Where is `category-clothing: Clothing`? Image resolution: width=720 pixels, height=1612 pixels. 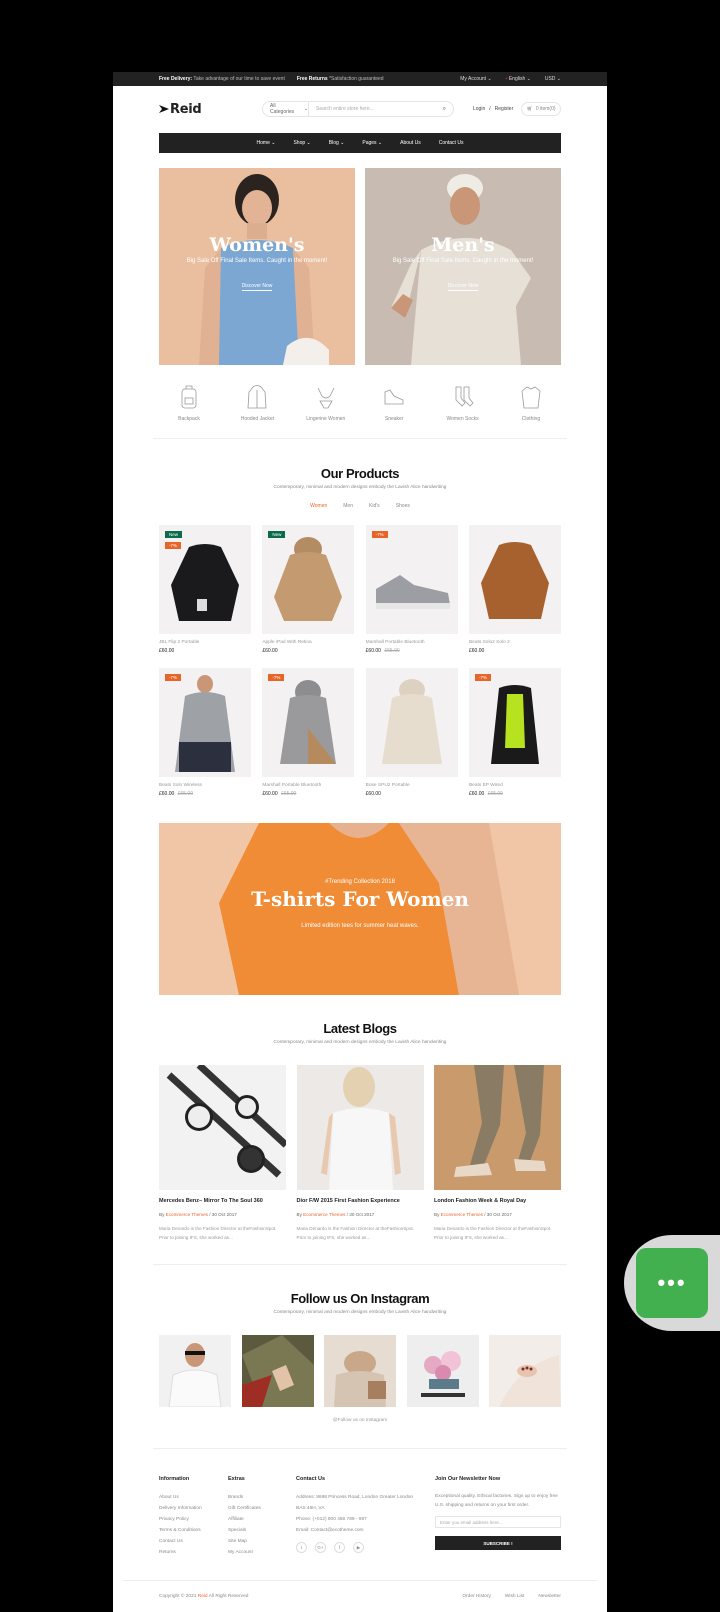 category-clothing: Clothing is located at coordinates (531, 403).